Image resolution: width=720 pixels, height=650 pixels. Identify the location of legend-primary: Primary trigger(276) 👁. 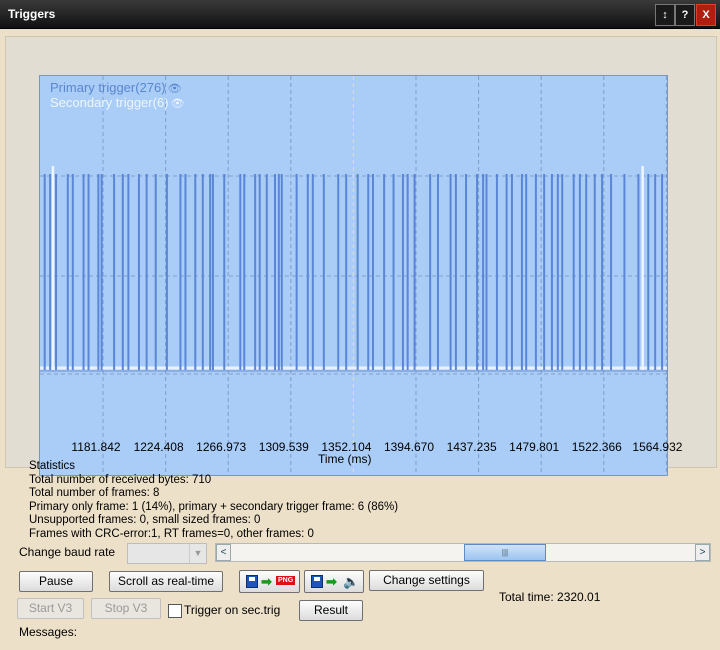
(116, 87).